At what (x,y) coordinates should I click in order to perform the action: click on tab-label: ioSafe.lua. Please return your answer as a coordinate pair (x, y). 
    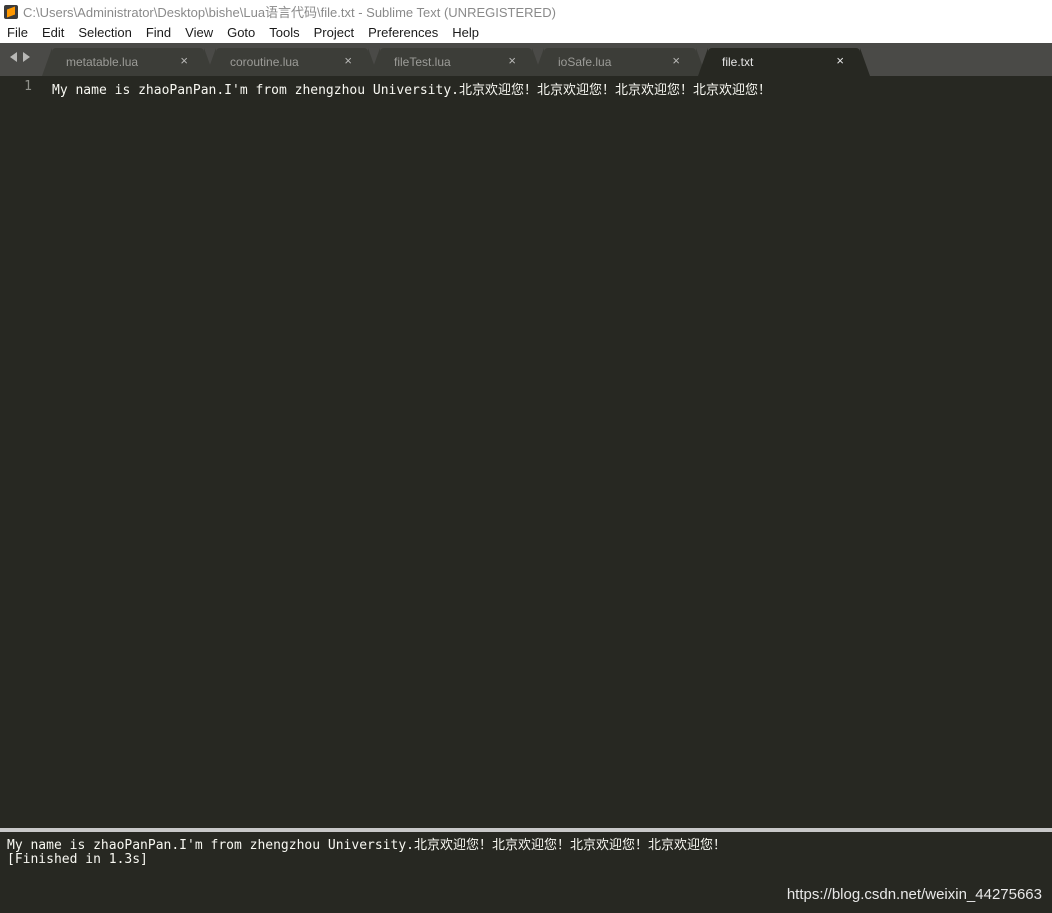
    Looking at the image, I should click on (585, 62).